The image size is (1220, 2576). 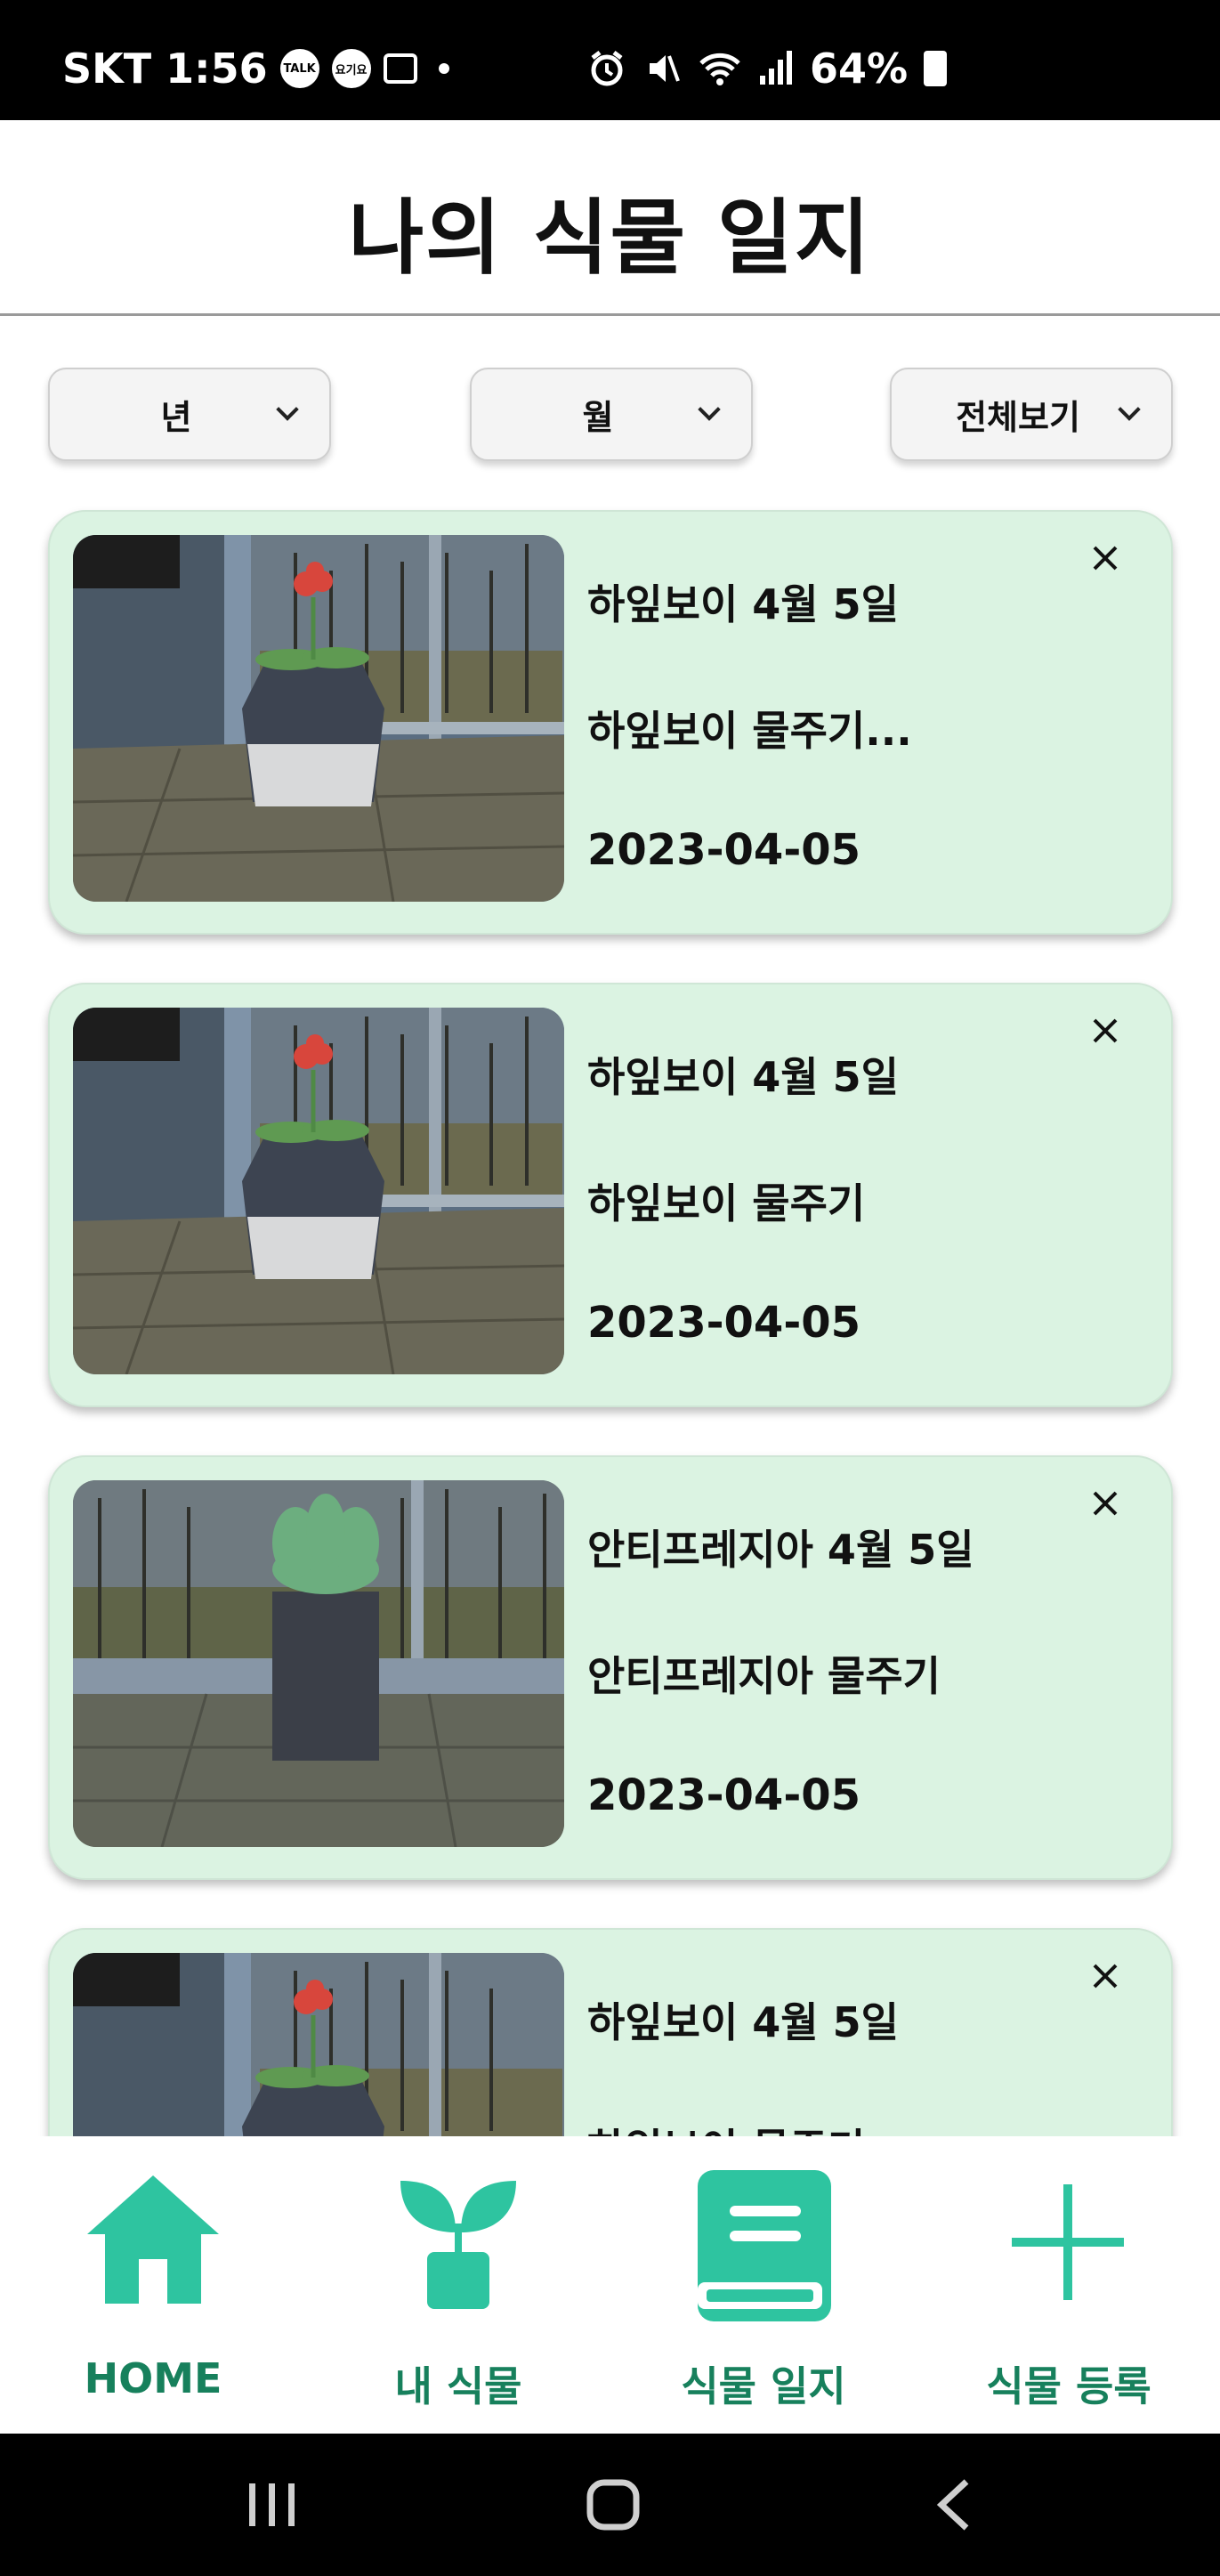 I want to click on nav-home: HOME, so click(x=153, y=2285).